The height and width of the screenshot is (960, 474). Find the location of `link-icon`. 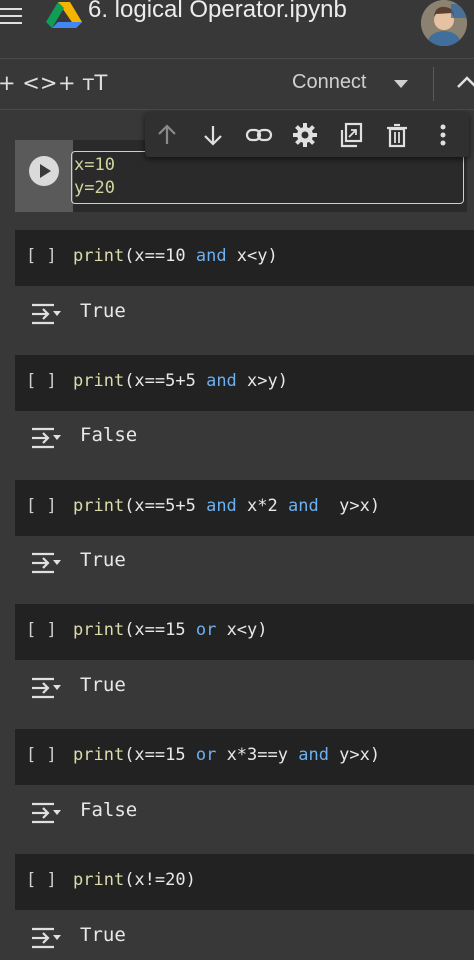

link-icon is located at coordinates (259, 135).